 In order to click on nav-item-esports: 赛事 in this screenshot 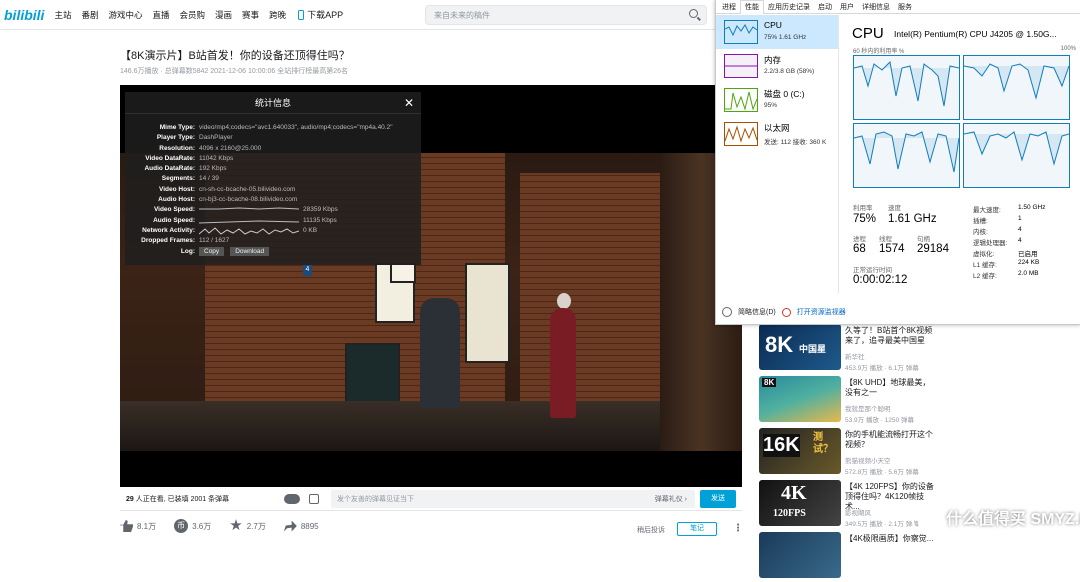, I will do `click(250, 15)`.